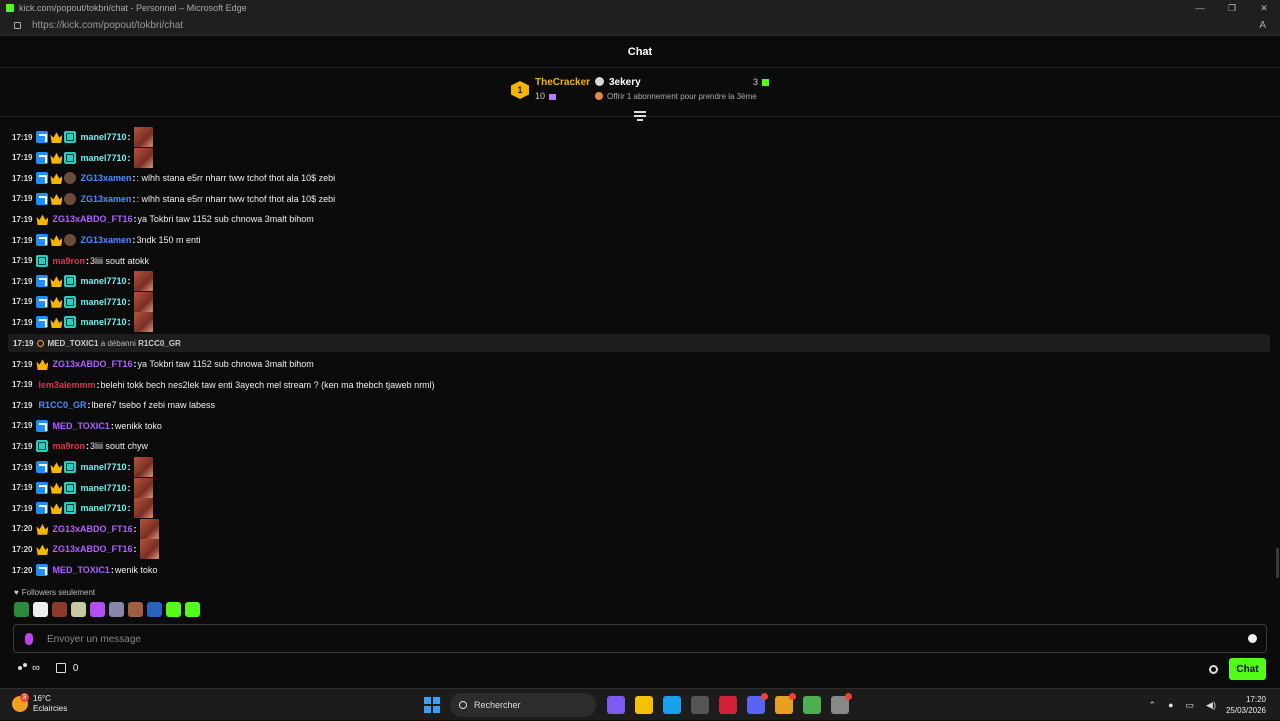  What do you see at coordinates (1200, 8) in the screenshot?
I see `minimize-button: —` at bounding box center [1200, 8].